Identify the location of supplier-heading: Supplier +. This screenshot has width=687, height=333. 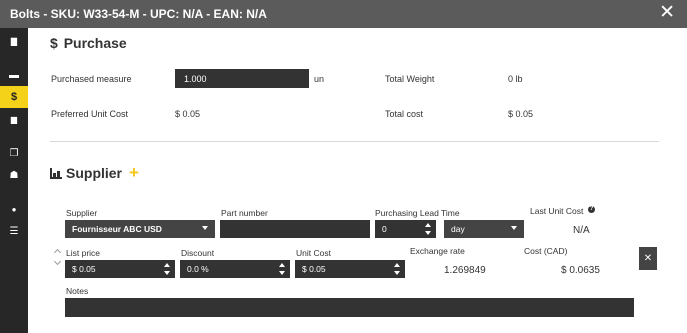
(94, 172).